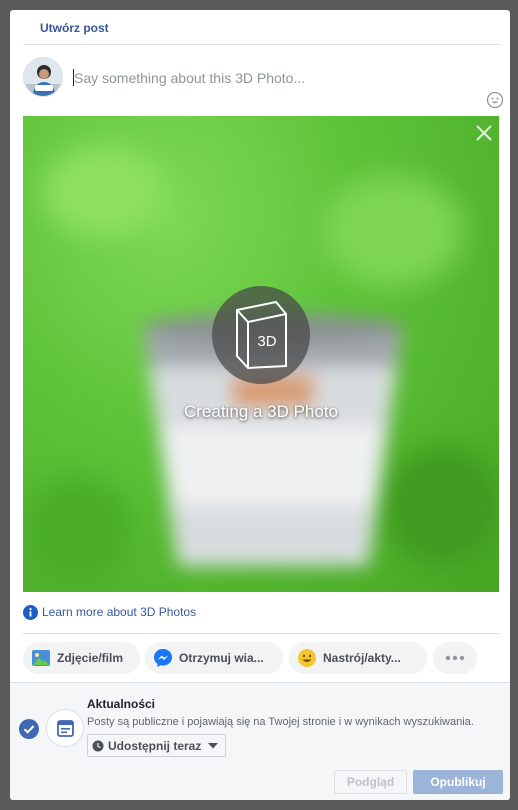 Image resolution: width=518 pixels, height=810 pixels. What do you see at coordinates (370, 782) in the screenshot?
I see `preview-button: Podgląd` at bounding box center [370, 782].